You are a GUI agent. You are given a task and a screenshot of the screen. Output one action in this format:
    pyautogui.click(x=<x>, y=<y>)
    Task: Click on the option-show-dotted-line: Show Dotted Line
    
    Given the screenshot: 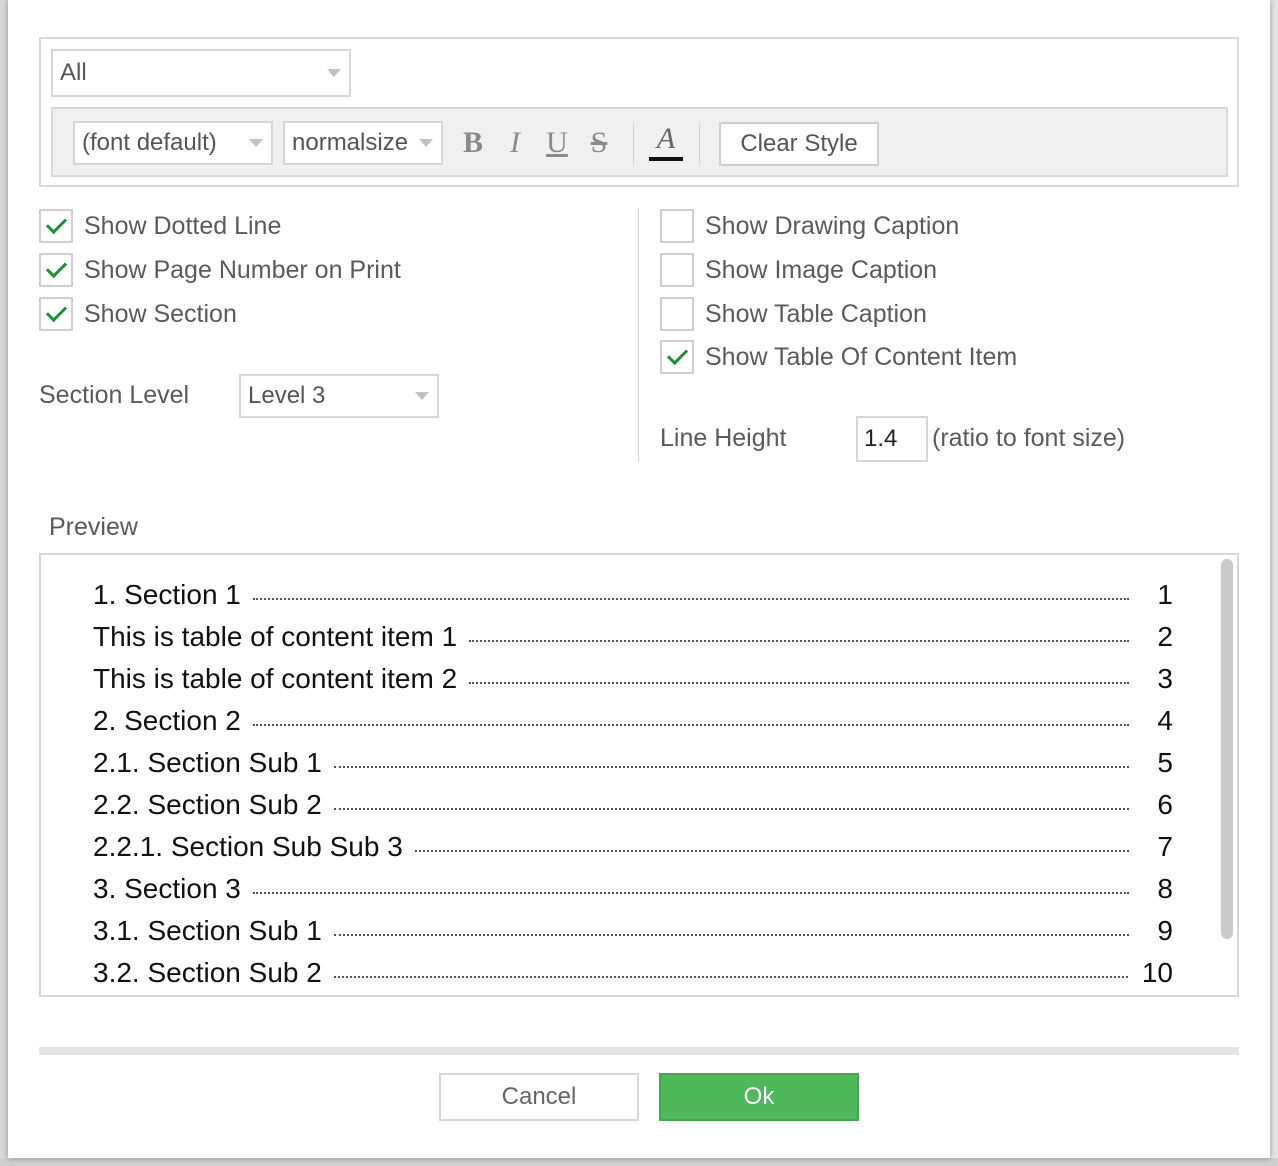 What is the action you would take?
    pyautogui.click(x=160, y=226)
    